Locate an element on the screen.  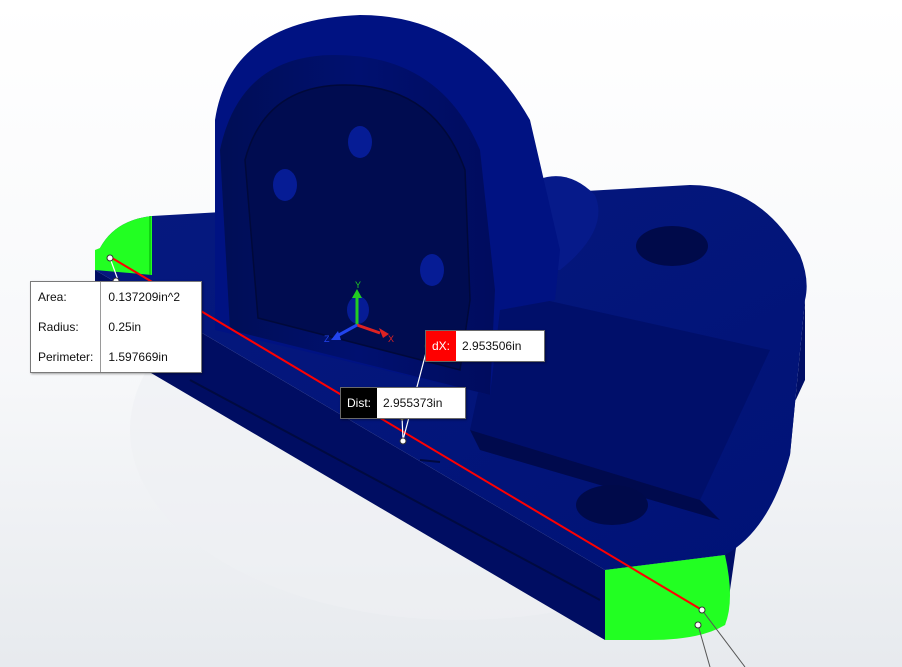
dx-label: dX: is located at coordinates (441, 346).